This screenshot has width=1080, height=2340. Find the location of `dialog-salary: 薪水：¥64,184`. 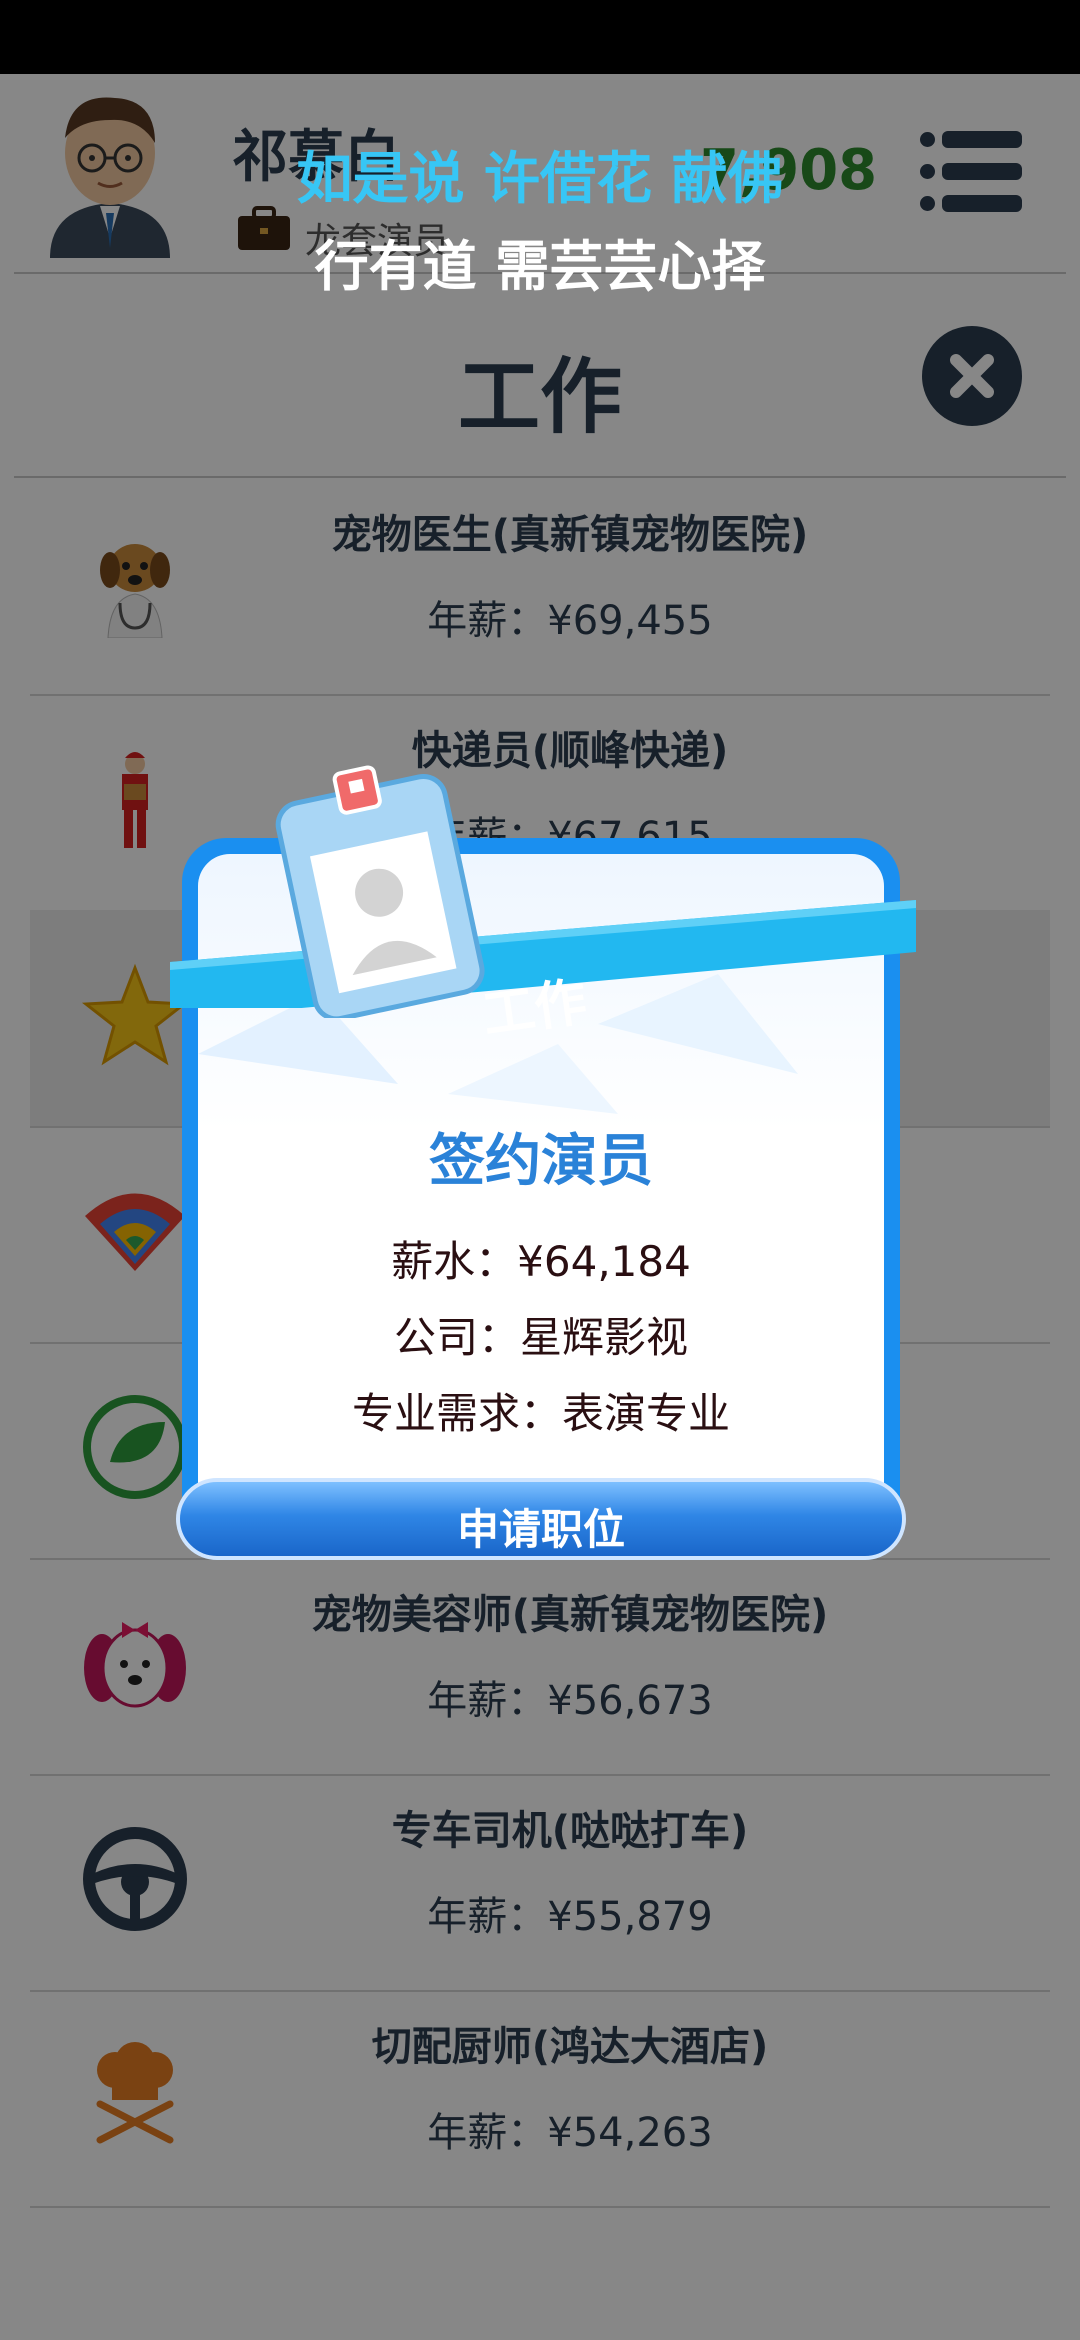

dialog-salary: 薪水：¥64,184 is located at coordinates (541, 1261).